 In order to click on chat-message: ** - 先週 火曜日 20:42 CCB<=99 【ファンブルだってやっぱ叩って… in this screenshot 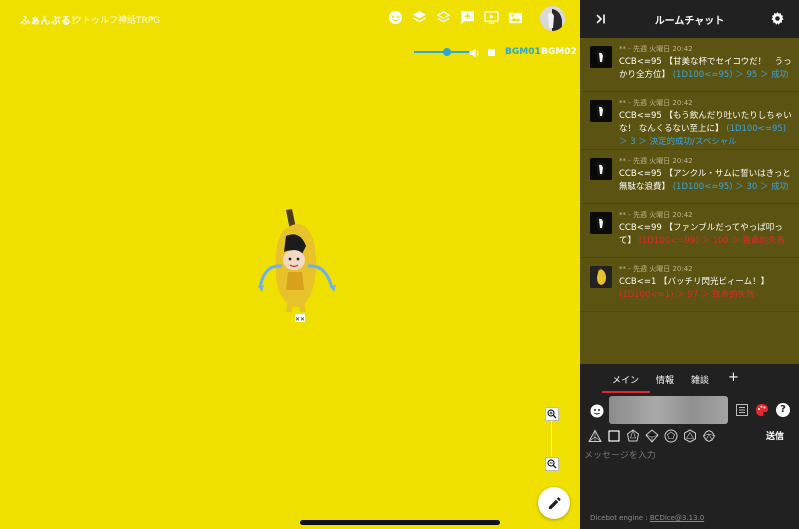, I will do `click(689, 231)`.